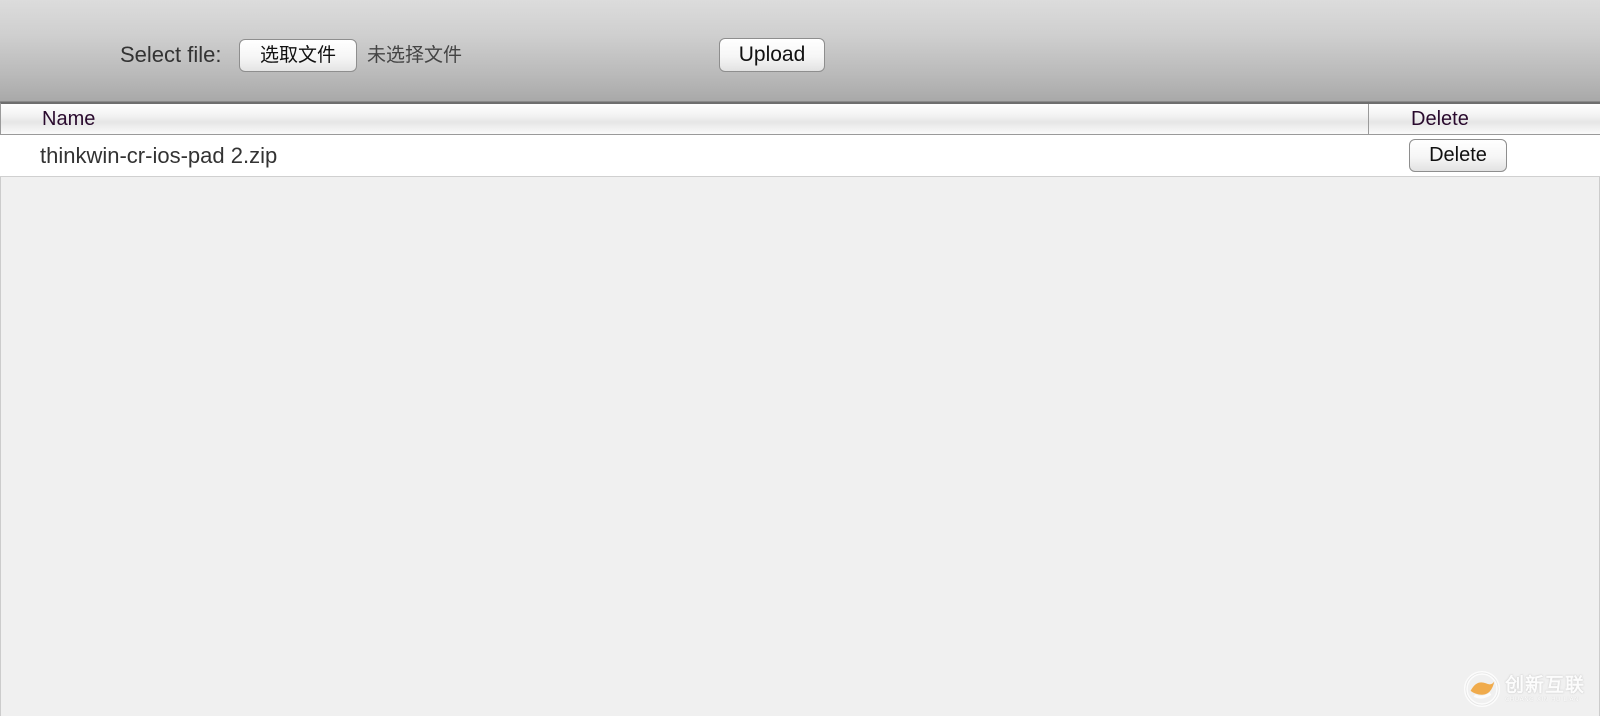  What do you see at coordinates (171, 54) in the screenshot?
I see `select-file-label: Select file:` at bounding box center [171, 54].